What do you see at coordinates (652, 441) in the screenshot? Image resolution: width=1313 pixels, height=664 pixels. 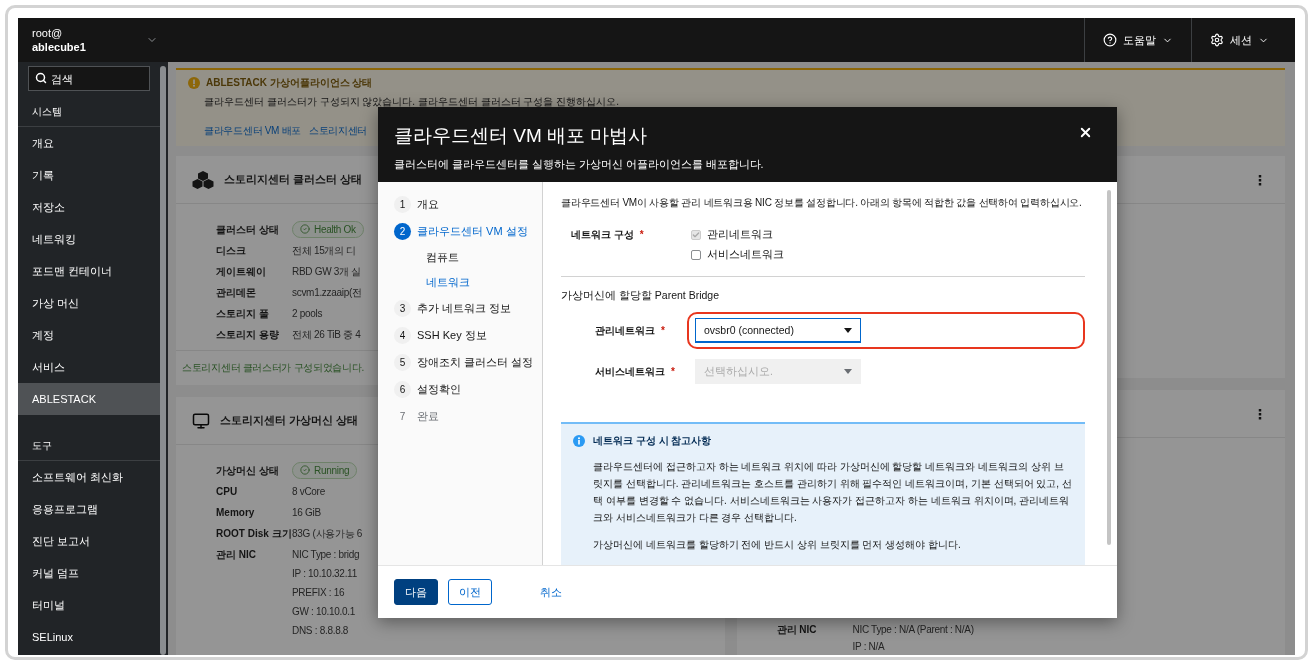 I see `info-title: 네트워크 구성 시 참고사항` at bounding box center [652, 441].